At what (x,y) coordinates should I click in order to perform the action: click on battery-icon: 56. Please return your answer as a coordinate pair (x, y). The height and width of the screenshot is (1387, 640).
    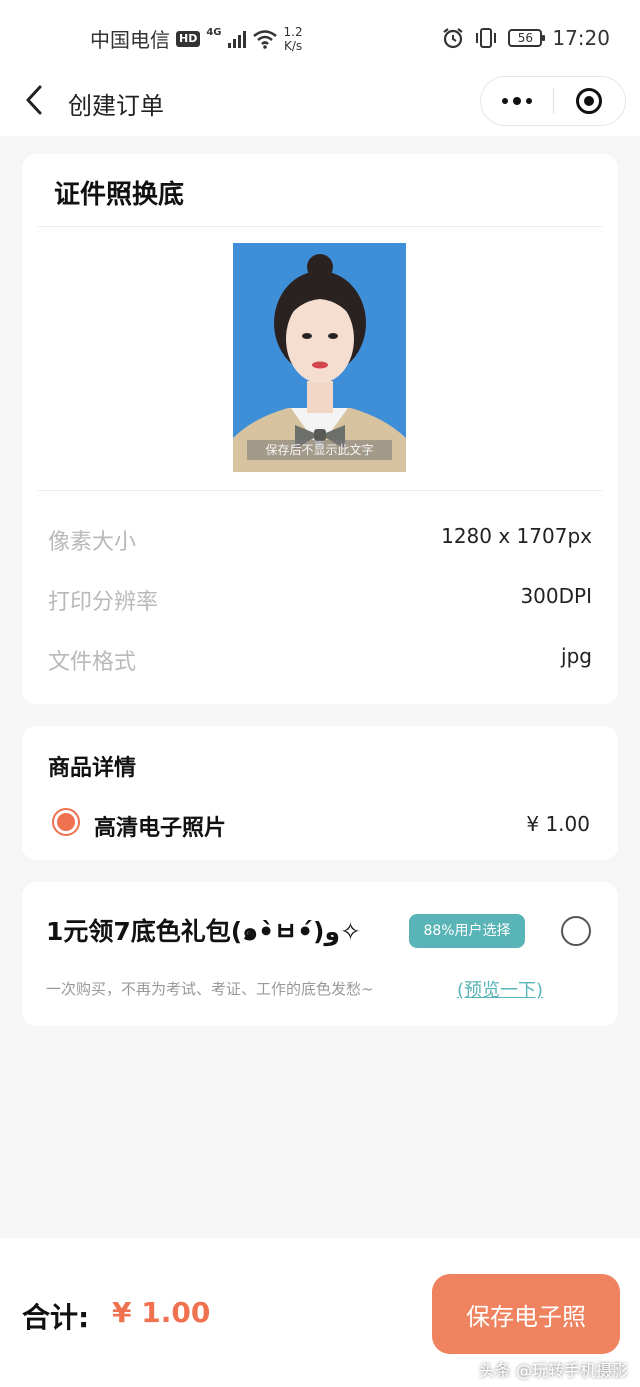
    Looking at the image, I should click on (527, 38).